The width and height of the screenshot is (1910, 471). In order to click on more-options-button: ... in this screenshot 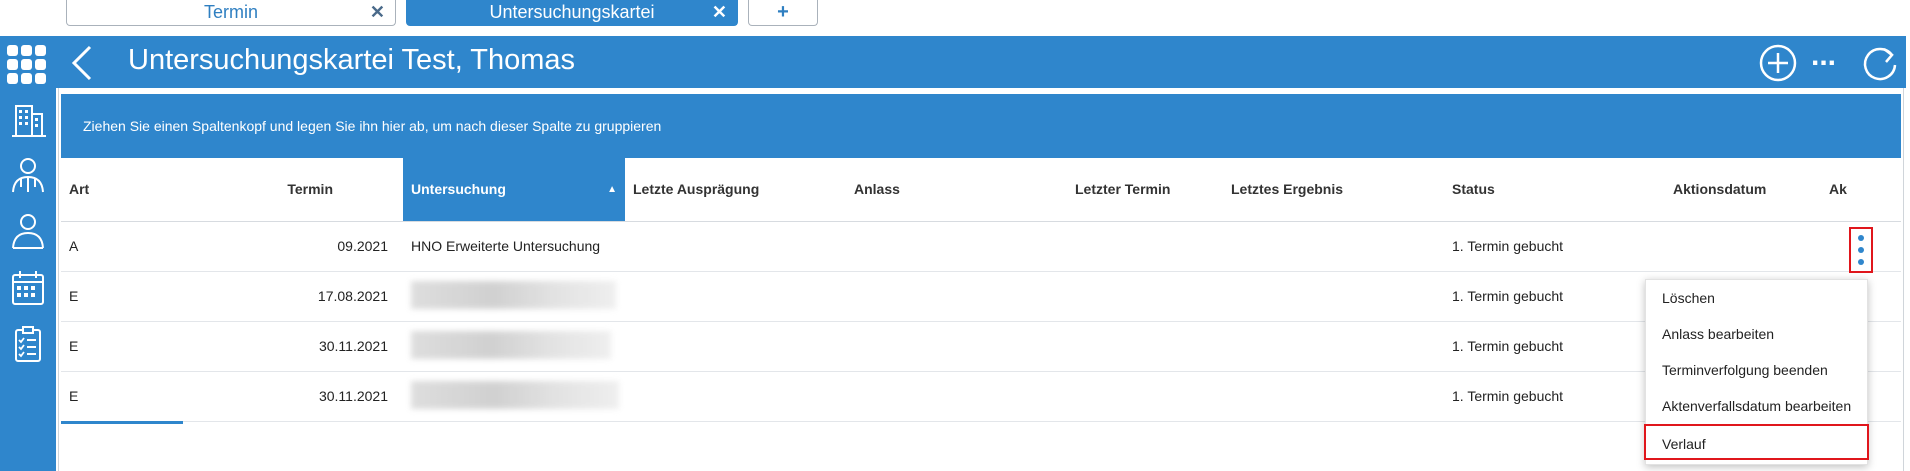, I will do `click(1823, 56)`.